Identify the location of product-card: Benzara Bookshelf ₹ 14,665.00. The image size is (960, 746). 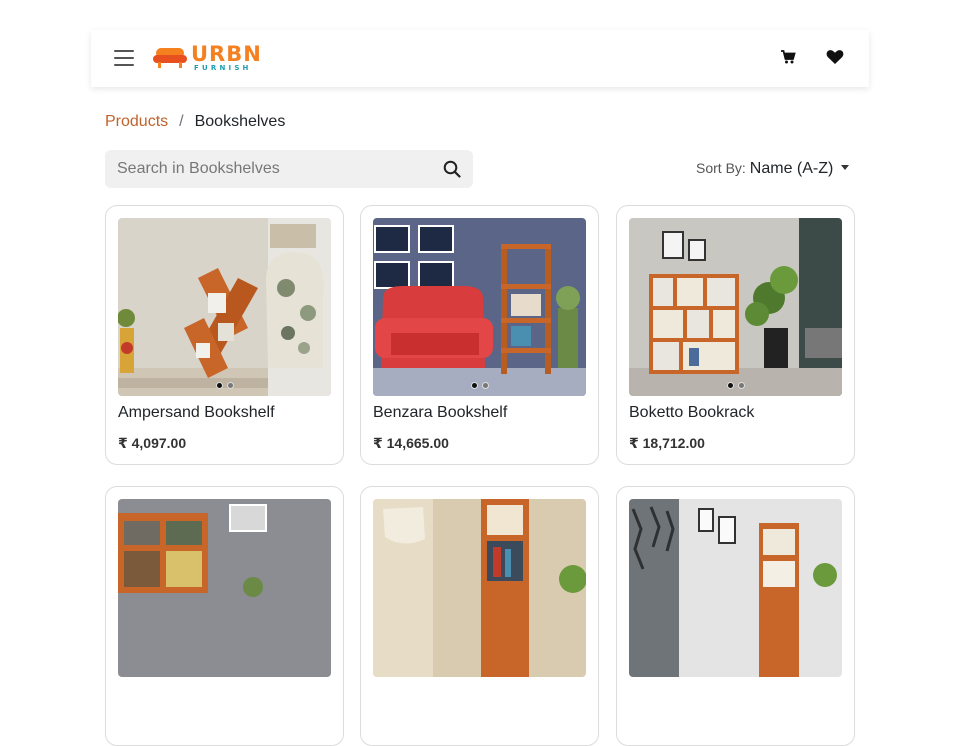
(479, 335).